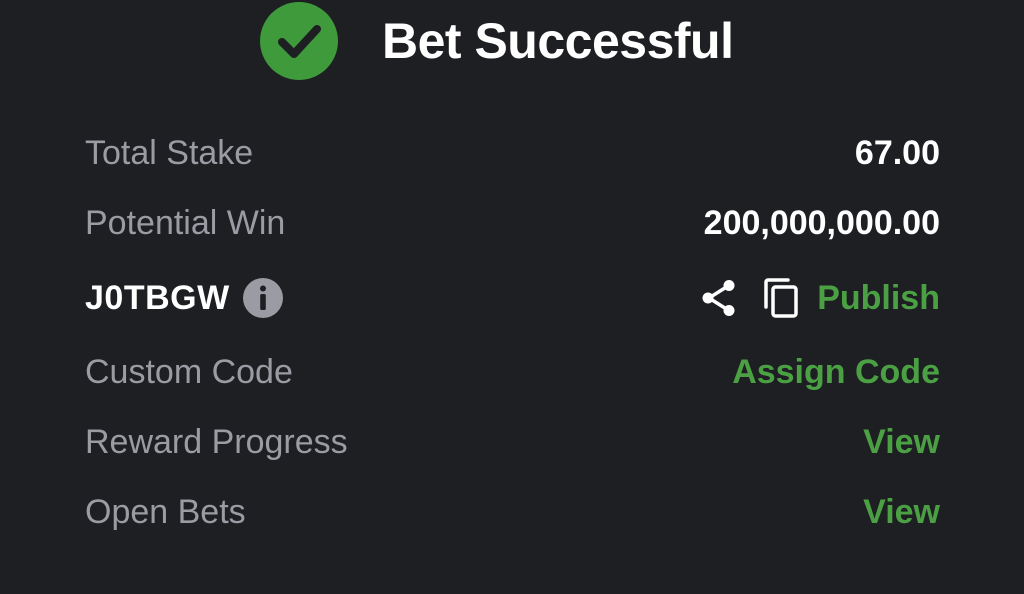 This screenshot has height=594, width=1024. Describe the element at coordinates (781, 298) in the screenshot. I see `copy-icon` at that location.